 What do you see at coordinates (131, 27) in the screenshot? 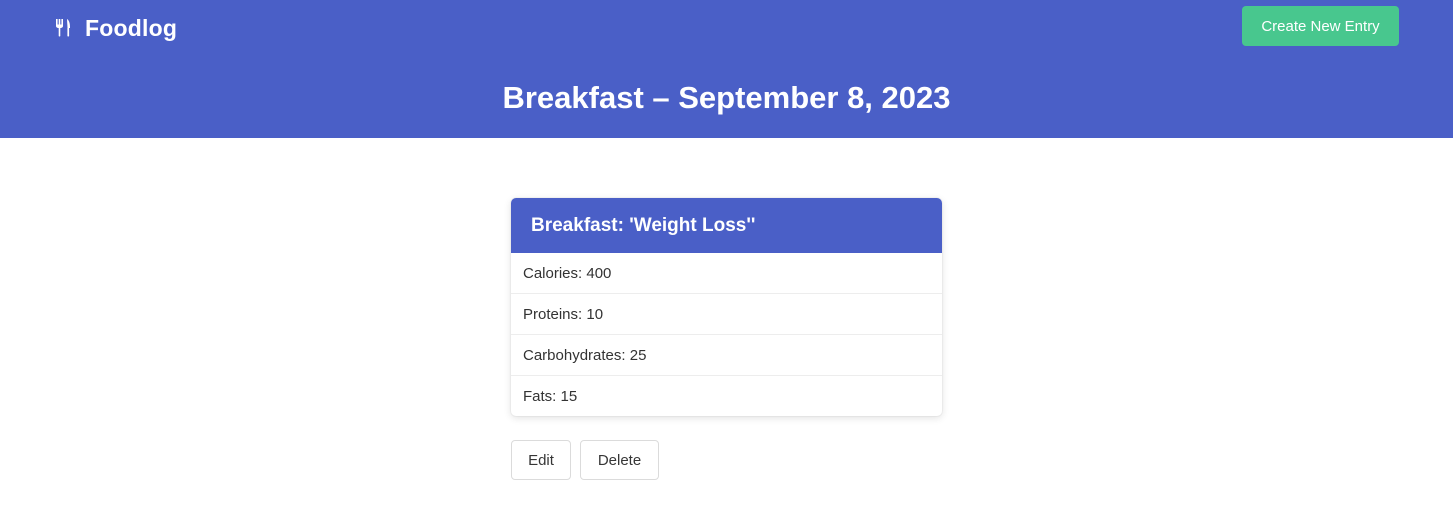
I see `brand-name: Foodlog` at bounding box center [131, 27].